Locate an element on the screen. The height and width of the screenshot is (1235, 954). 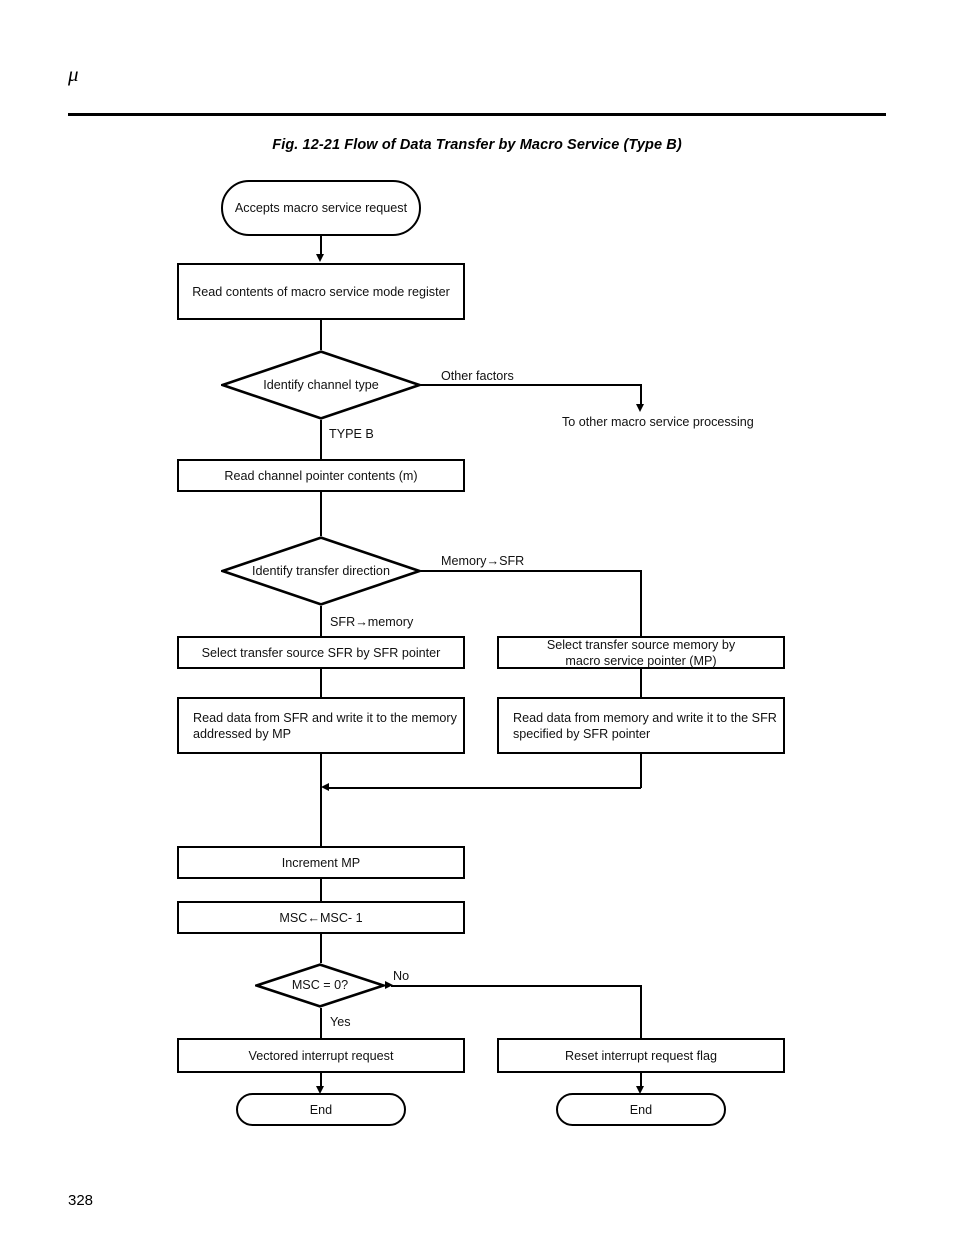
node-label: Vectored interrupt request is located at coordinates (321, 1055).